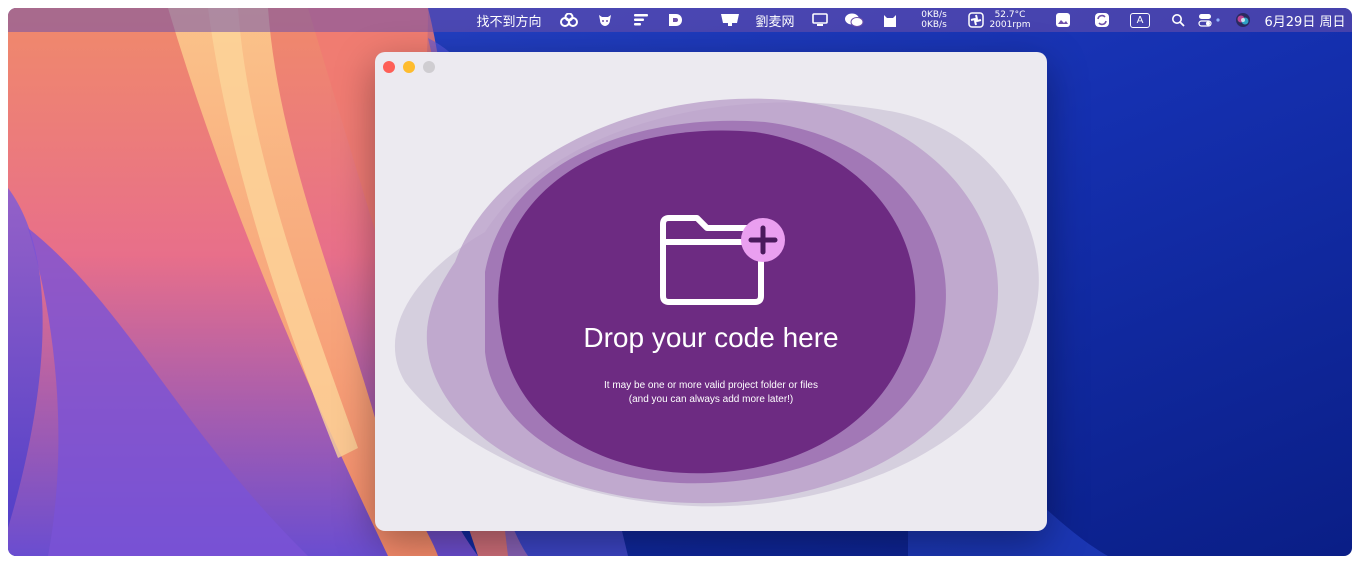 The width and height of the screenshot is (1360, 564). I want to click on menubar-app-label: 找不到方向, so click(509, 20).